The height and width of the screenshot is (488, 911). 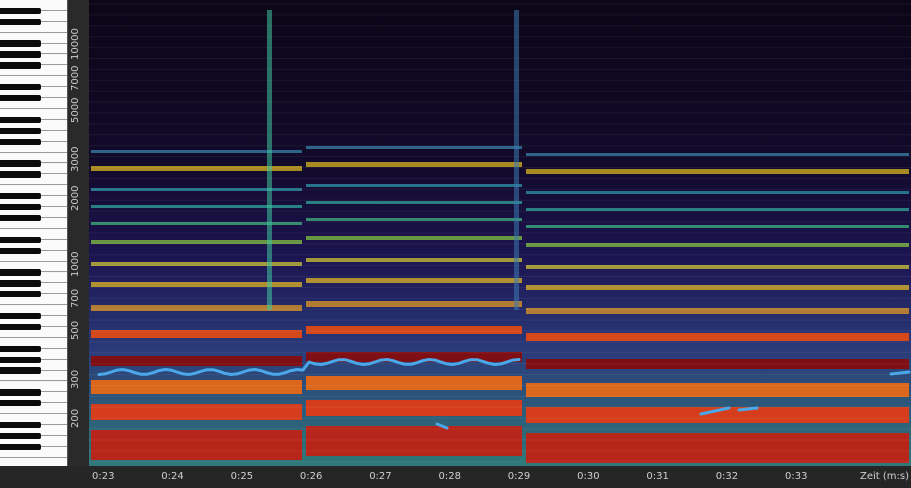 What do you see at coordinates (75, 379) in the screenshot?
I see `frequency-tick-label: 300` at bounding box center [75, 379].